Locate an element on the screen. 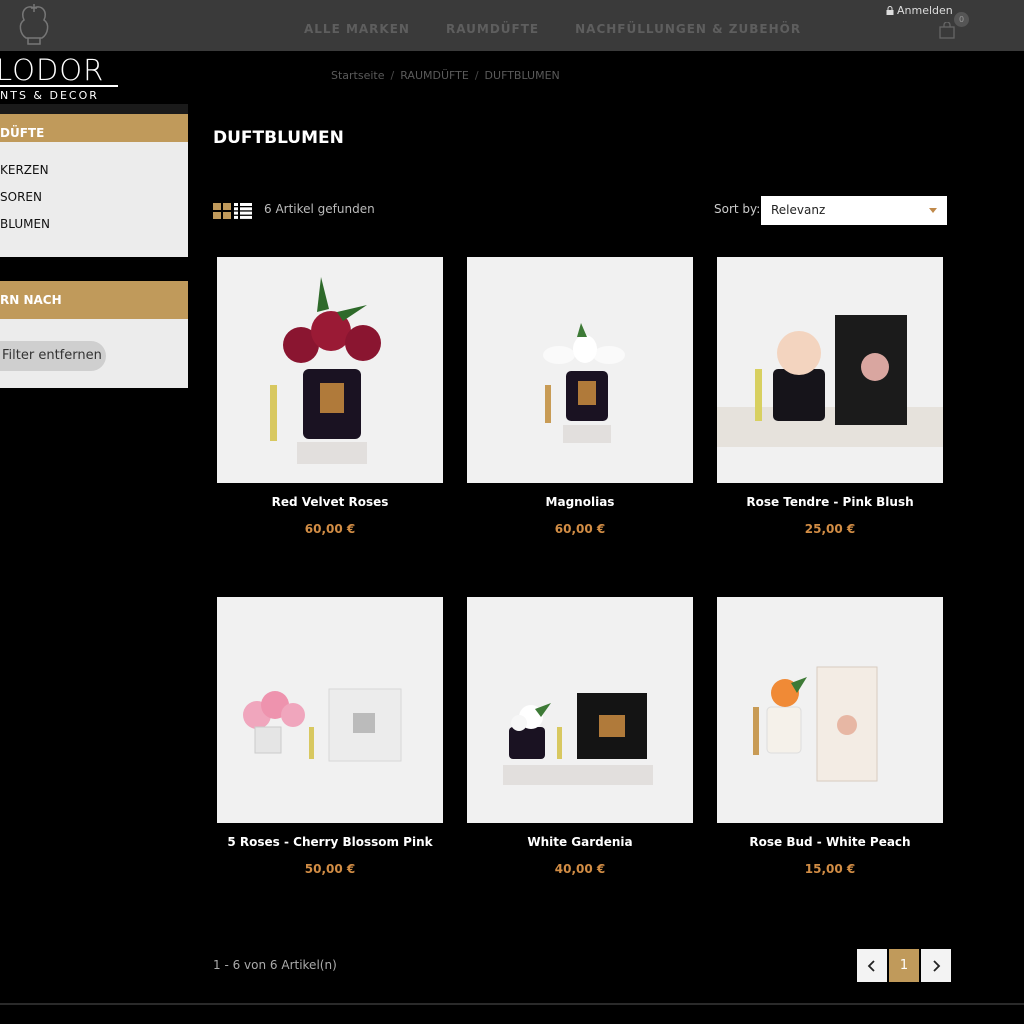  category-panel: DÜFTE KERZEN SOREN BLUMEN is located at coordinates (94, 180).